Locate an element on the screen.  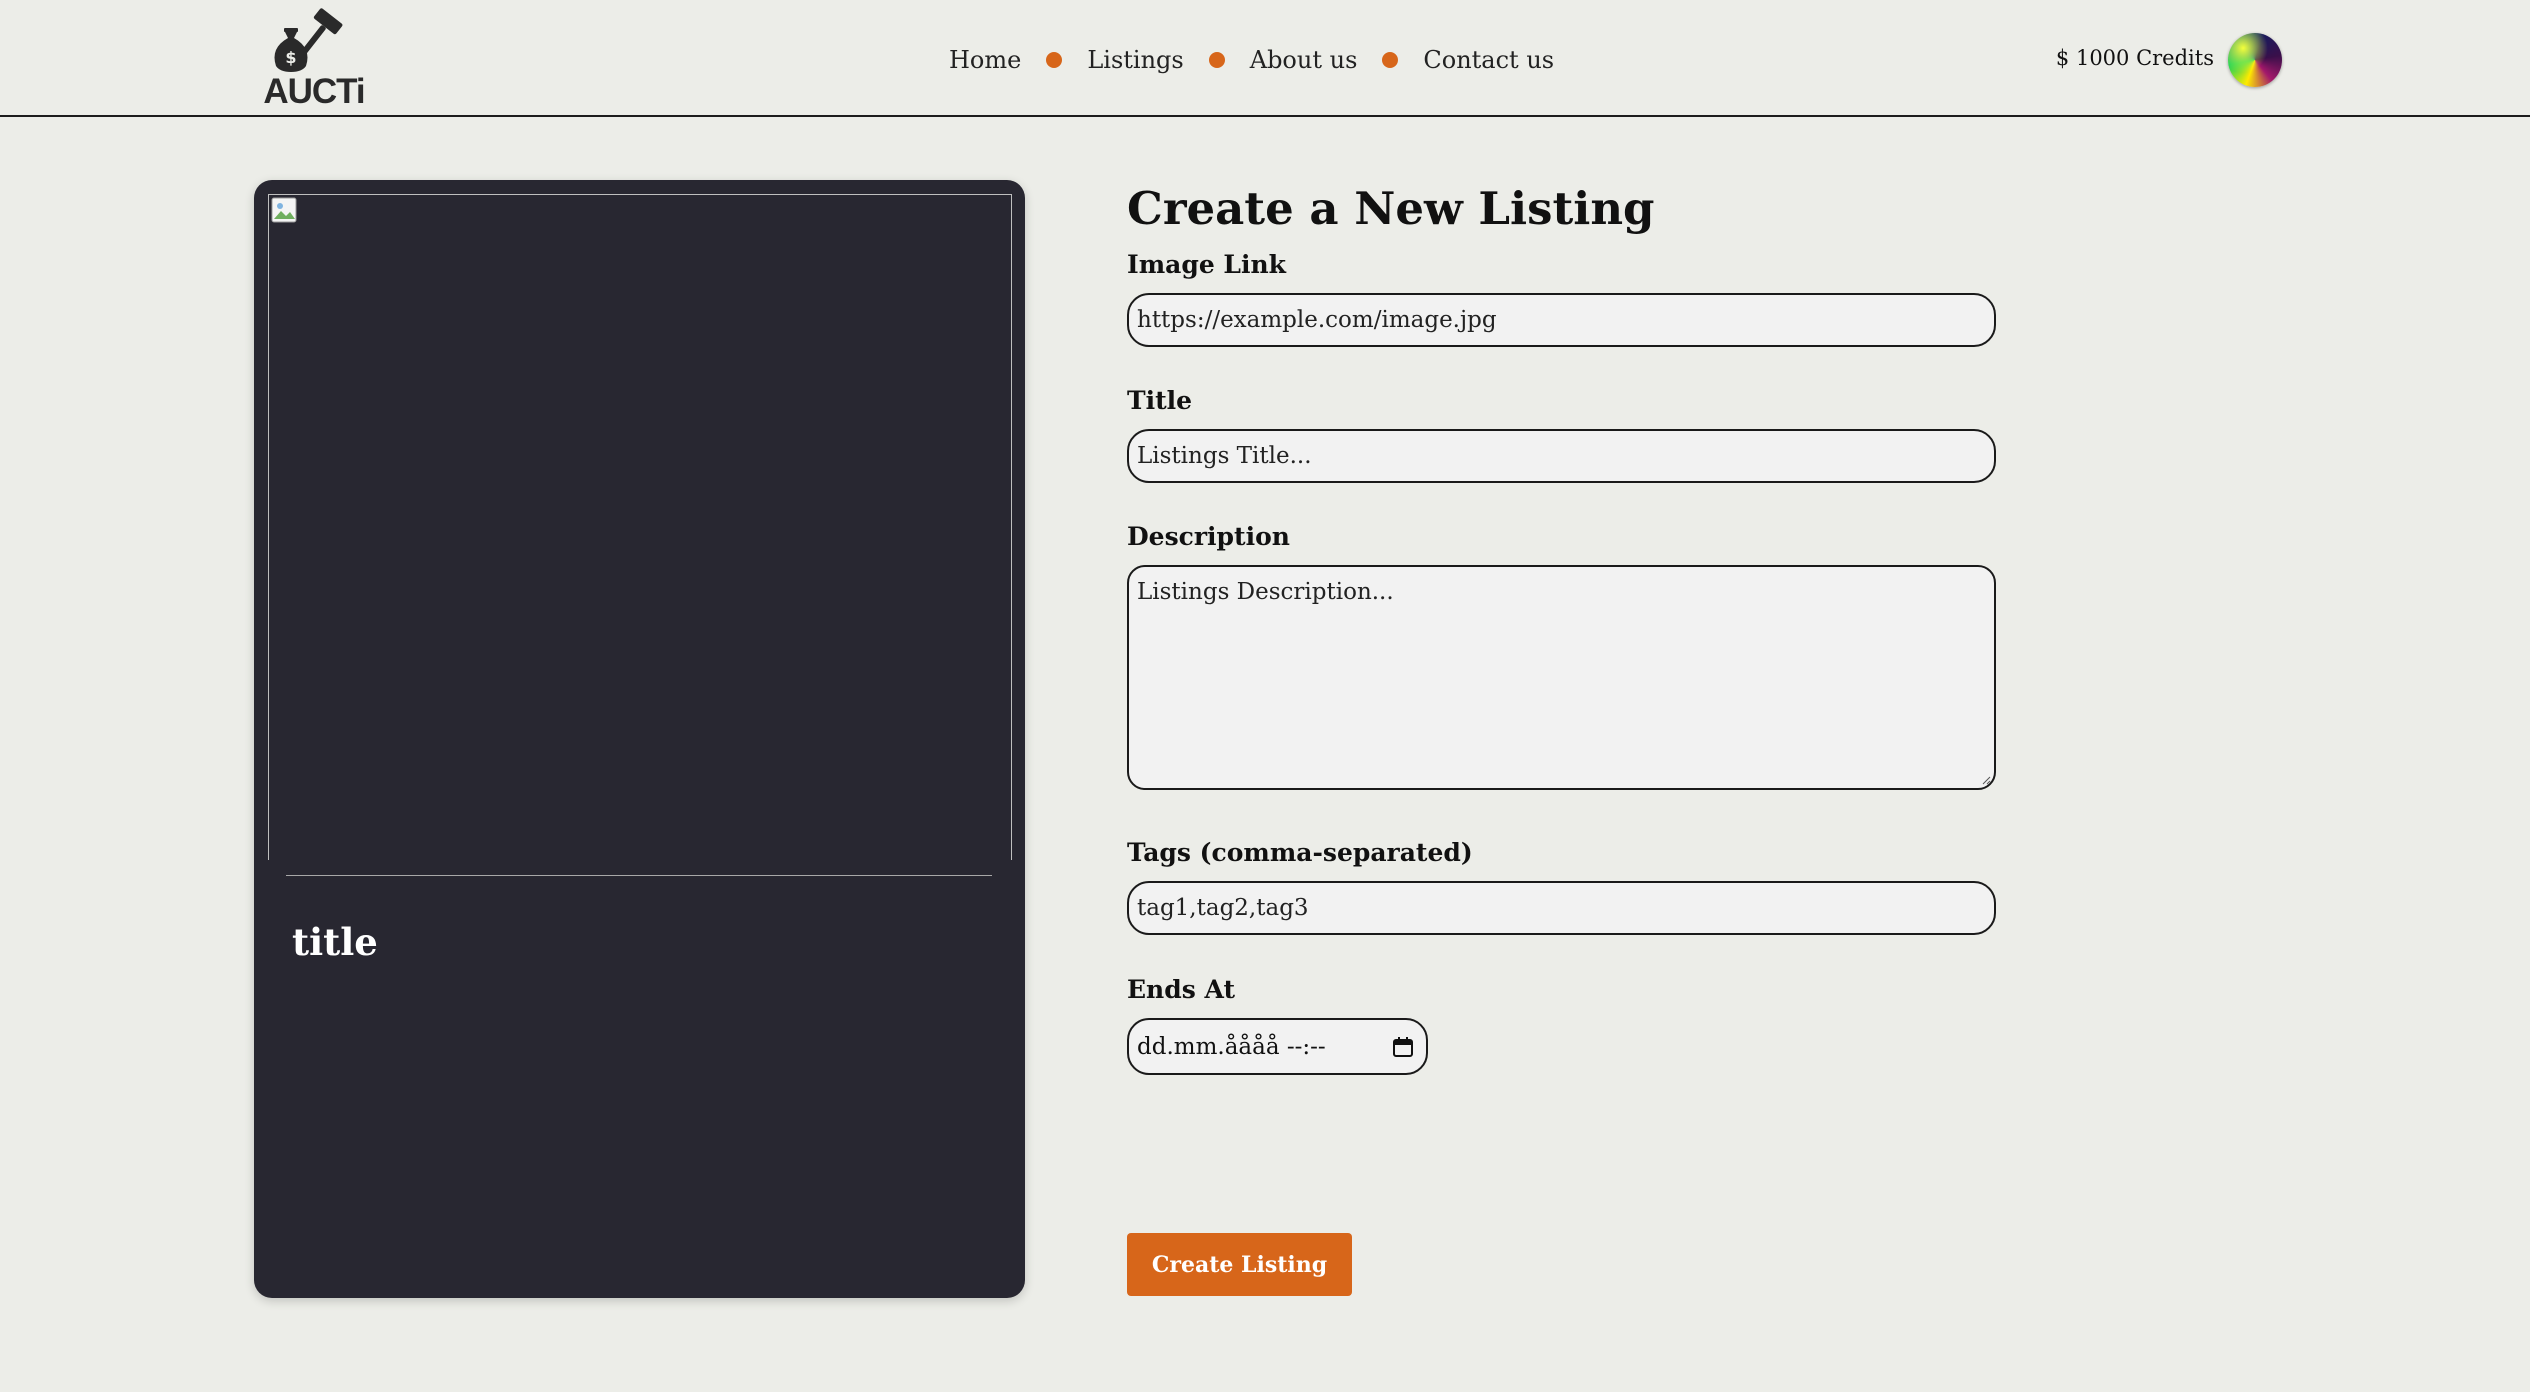
ends-at-value: dd.mm.åååå --:-- is located at coordinates (1231, 1046).